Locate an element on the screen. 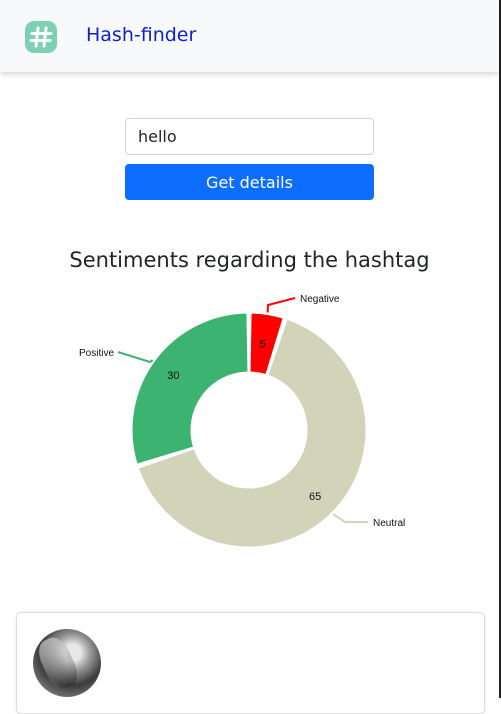 Image resolution: width=501 pixels, height=714 pixels. navbar: Hash-finder is located at coordinates (249, 36).